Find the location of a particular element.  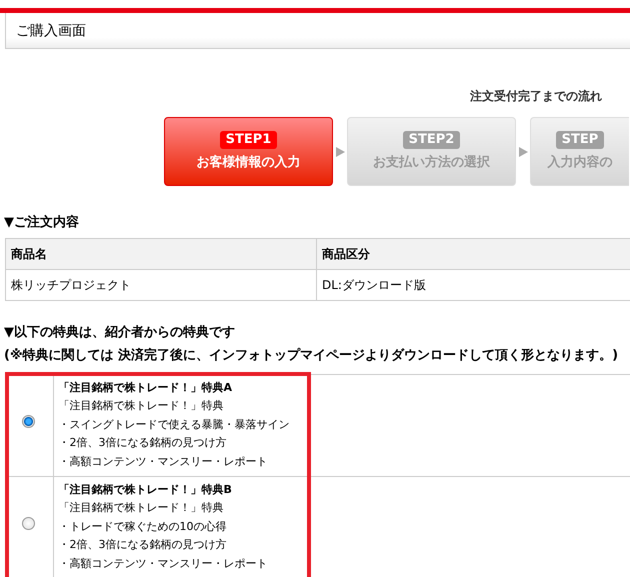

table-cell: 株リッチプロジェクト is located at coordinates (161, 284).